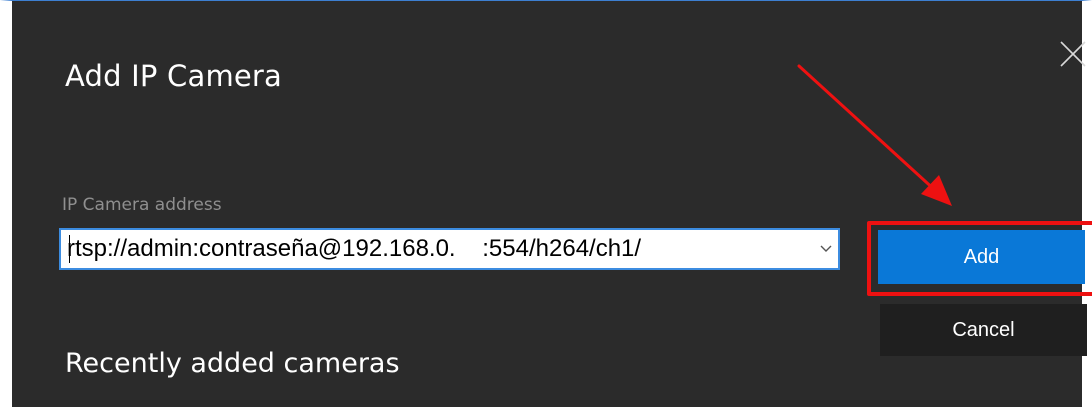  I want to click on ip-camera-address-label: IP Camera address, so click(142, 205).